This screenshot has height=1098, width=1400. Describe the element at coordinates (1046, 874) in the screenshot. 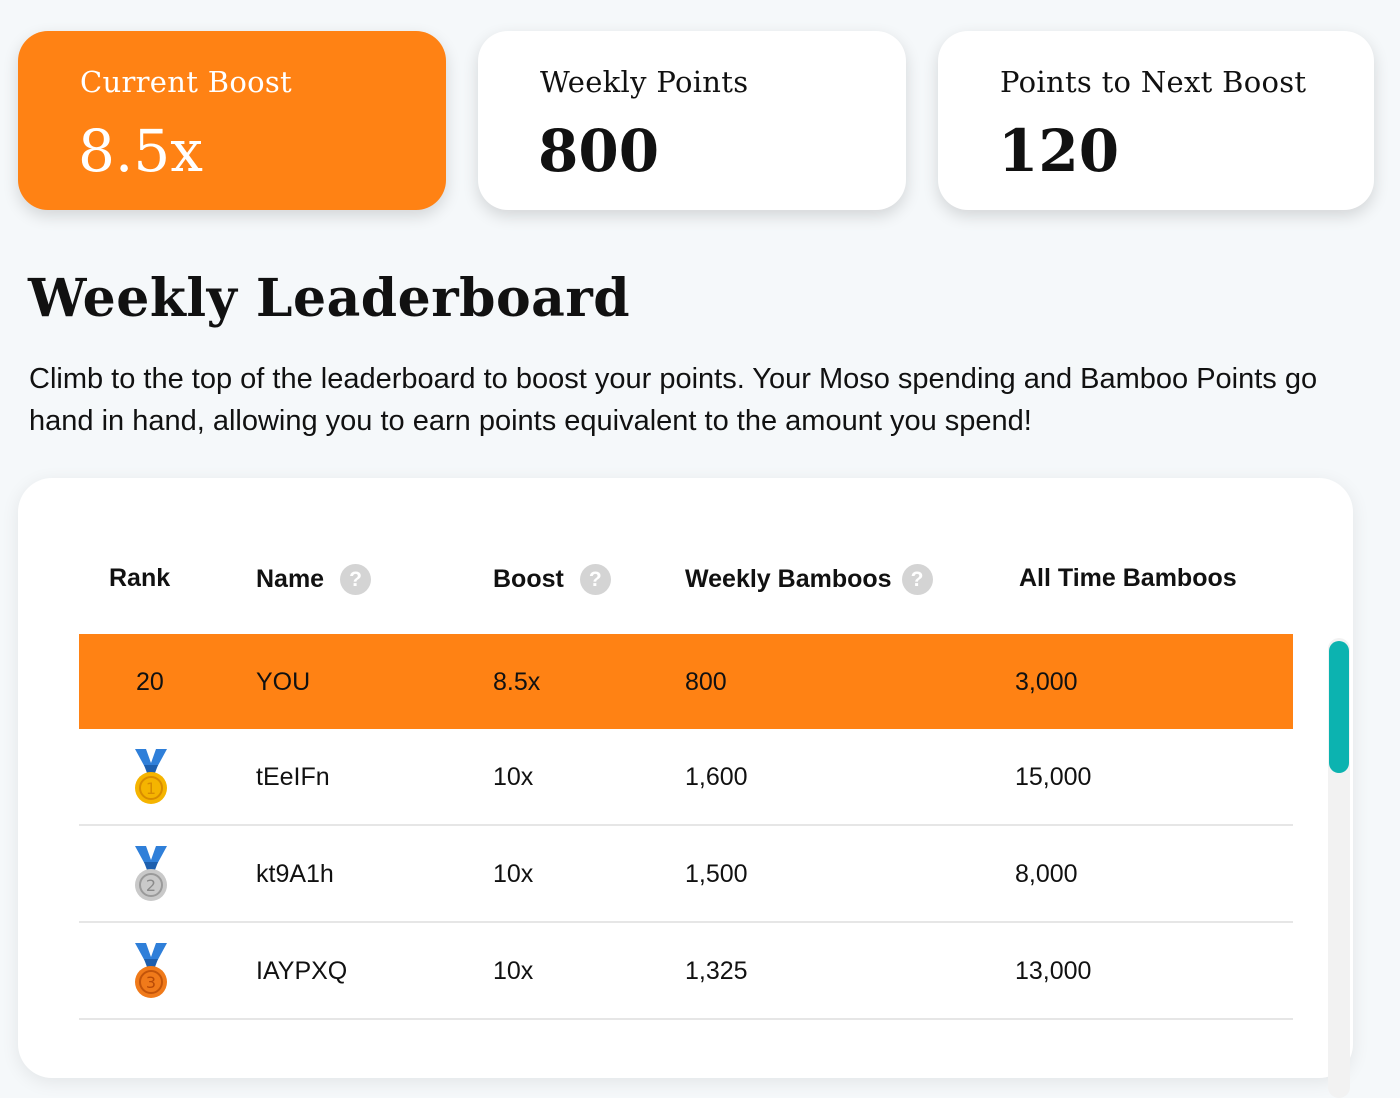

I see `all-time-cell: 8,000` at that location.